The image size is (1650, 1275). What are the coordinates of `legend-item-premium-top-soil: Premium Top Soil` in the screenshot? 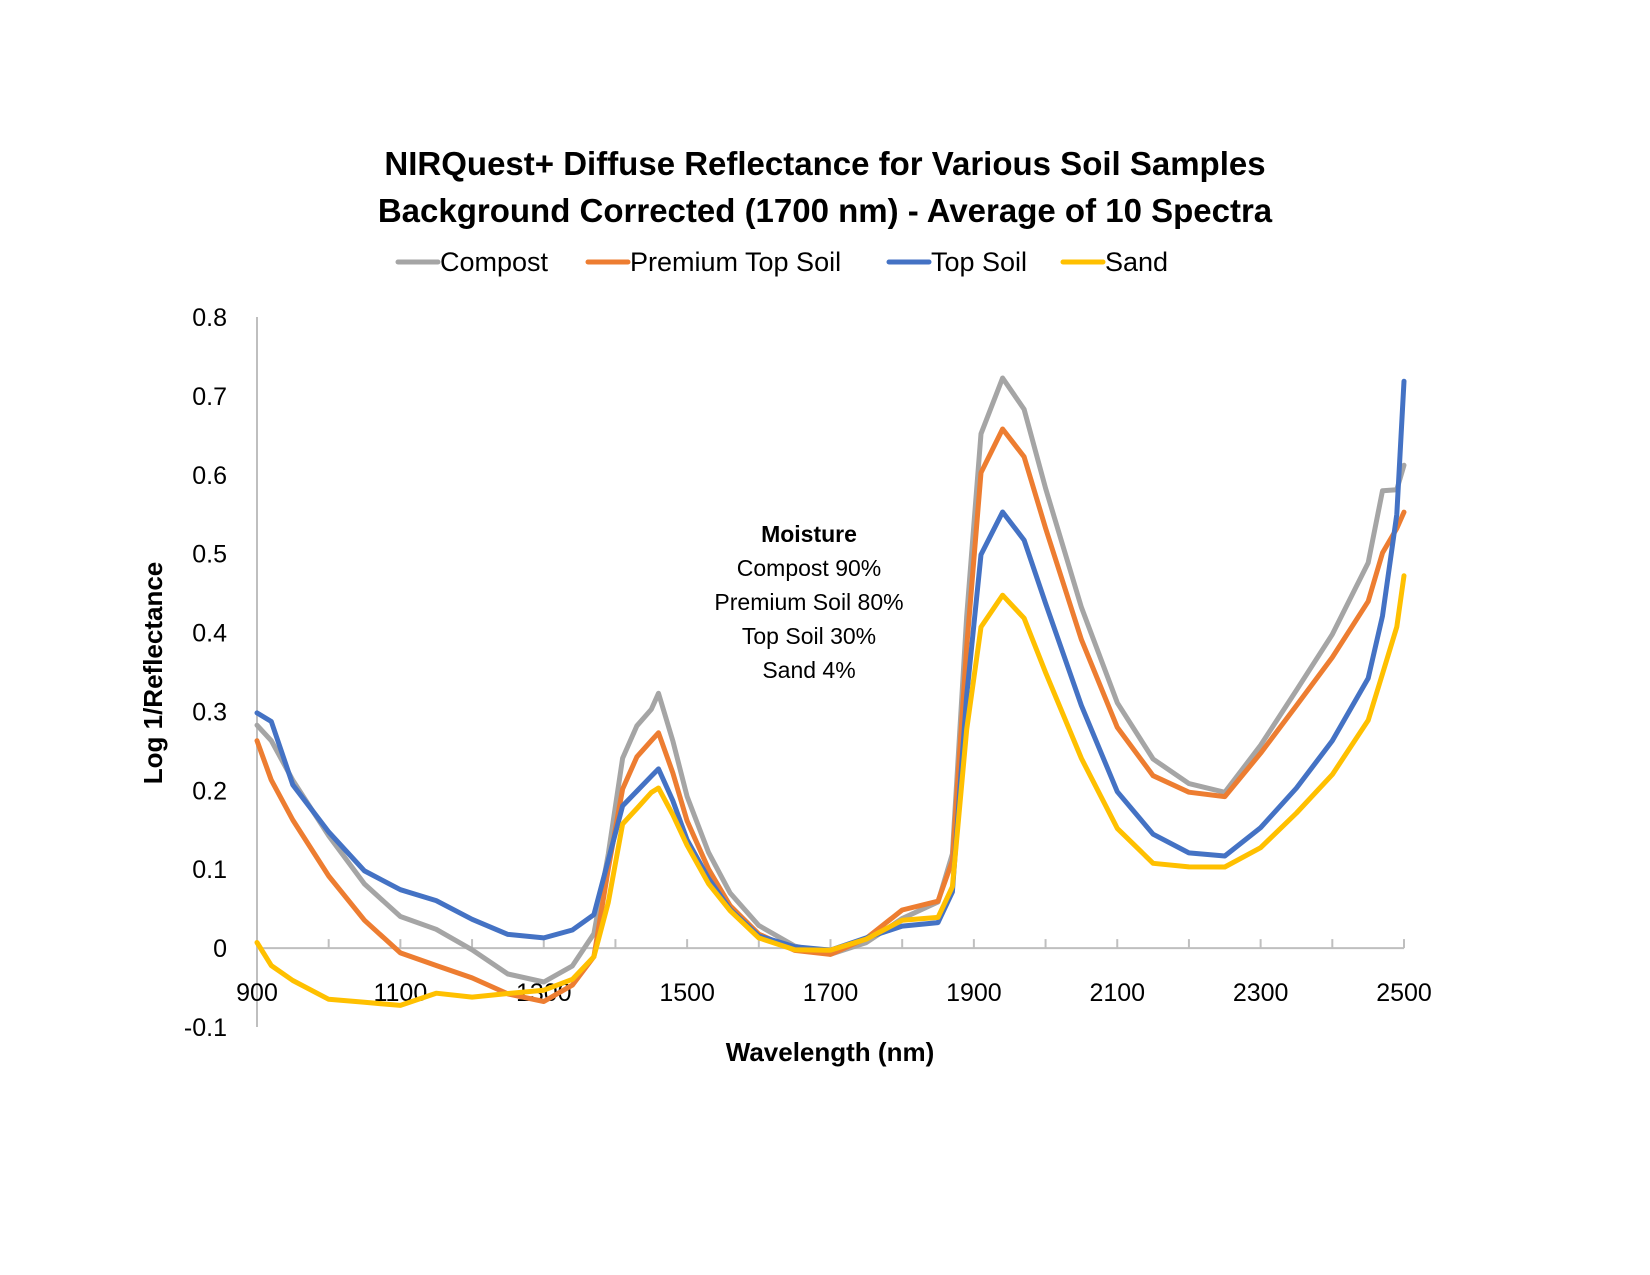 It's located at (713, 262).